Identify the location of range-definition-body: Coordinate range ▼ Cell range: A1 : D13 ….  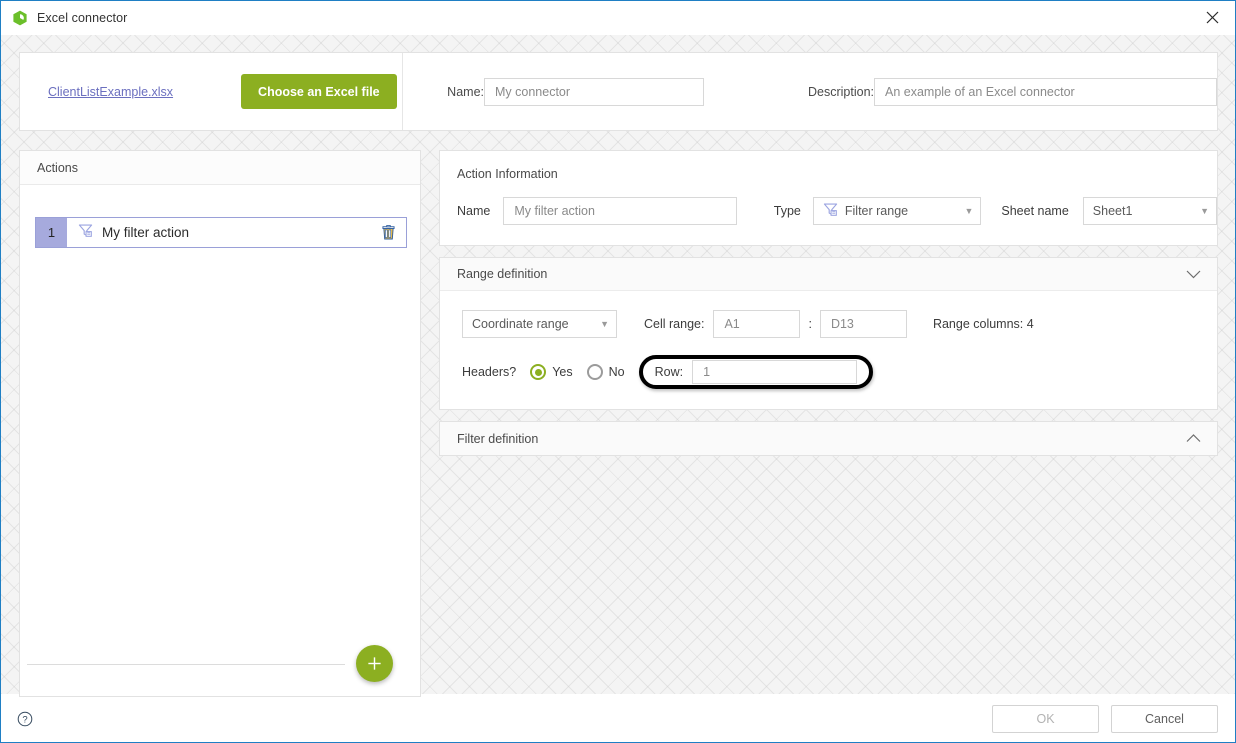
(828, 350).